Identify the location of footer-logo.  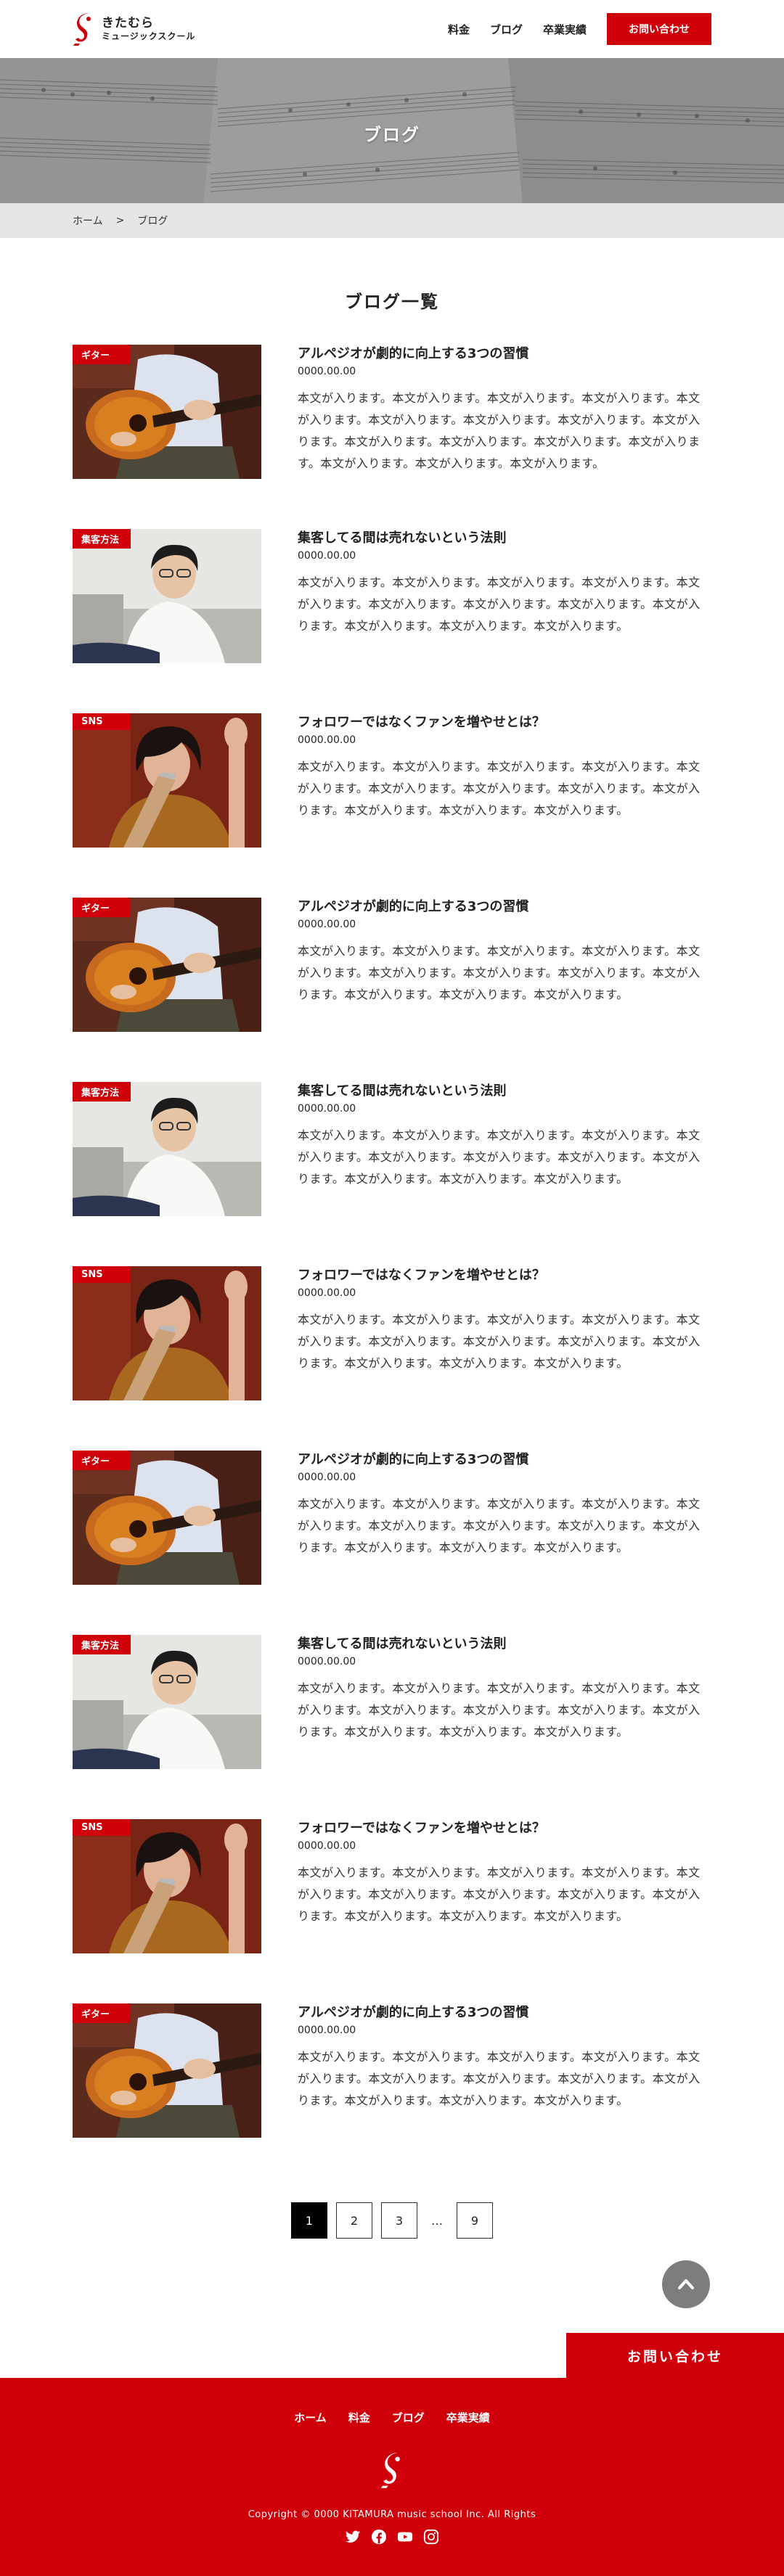
(392, 2470).